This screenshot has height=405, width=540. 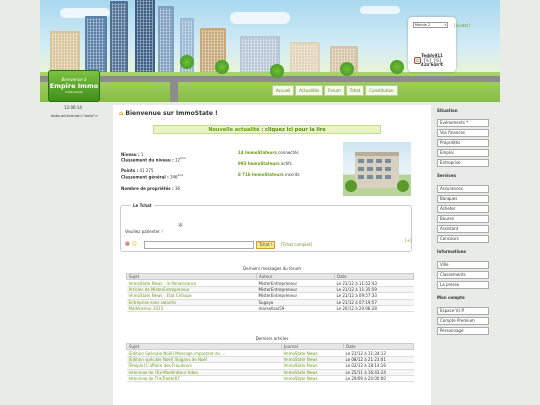 What do you see at coordinates (295, 309) in the screenshot?
I see `forum-author: marsellaix59` at bounding box center [295, 309].